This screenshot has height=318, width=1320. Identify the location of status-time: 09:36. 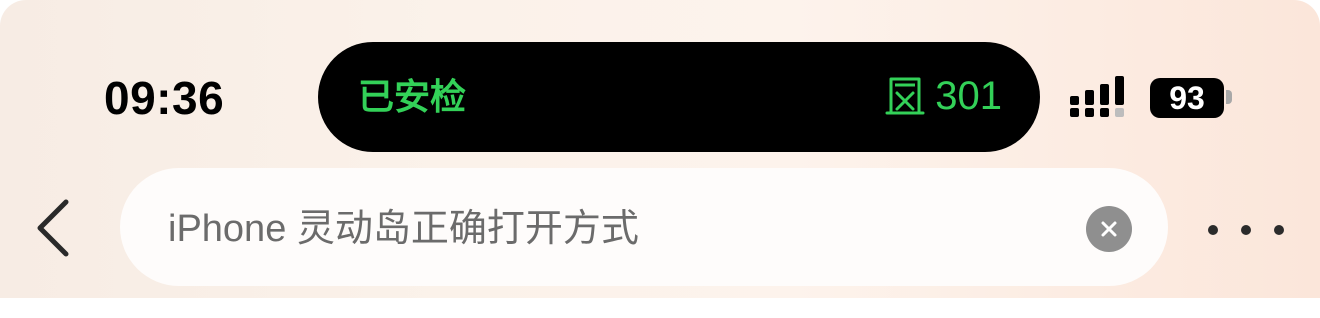
(164, 98).